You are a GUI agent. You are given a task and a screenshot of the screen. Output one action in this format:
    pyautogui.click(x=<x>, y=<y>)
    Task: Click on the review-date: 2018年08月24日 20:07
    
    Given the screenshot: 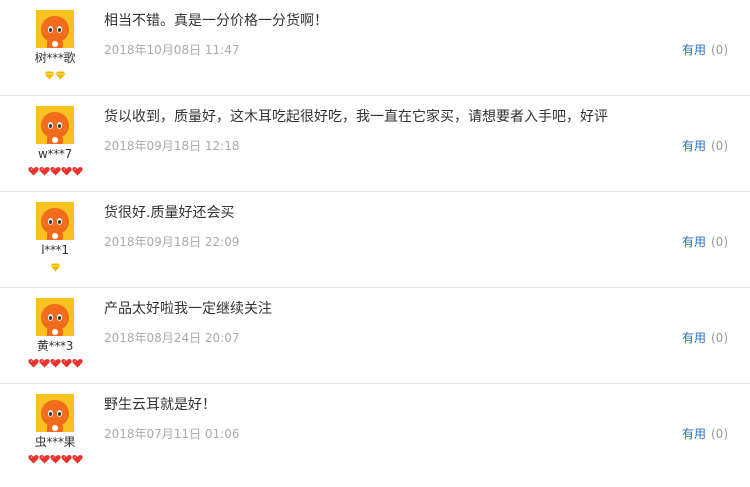 What is the action you would take?
    pyautogui.click(x=172, y=338)
    